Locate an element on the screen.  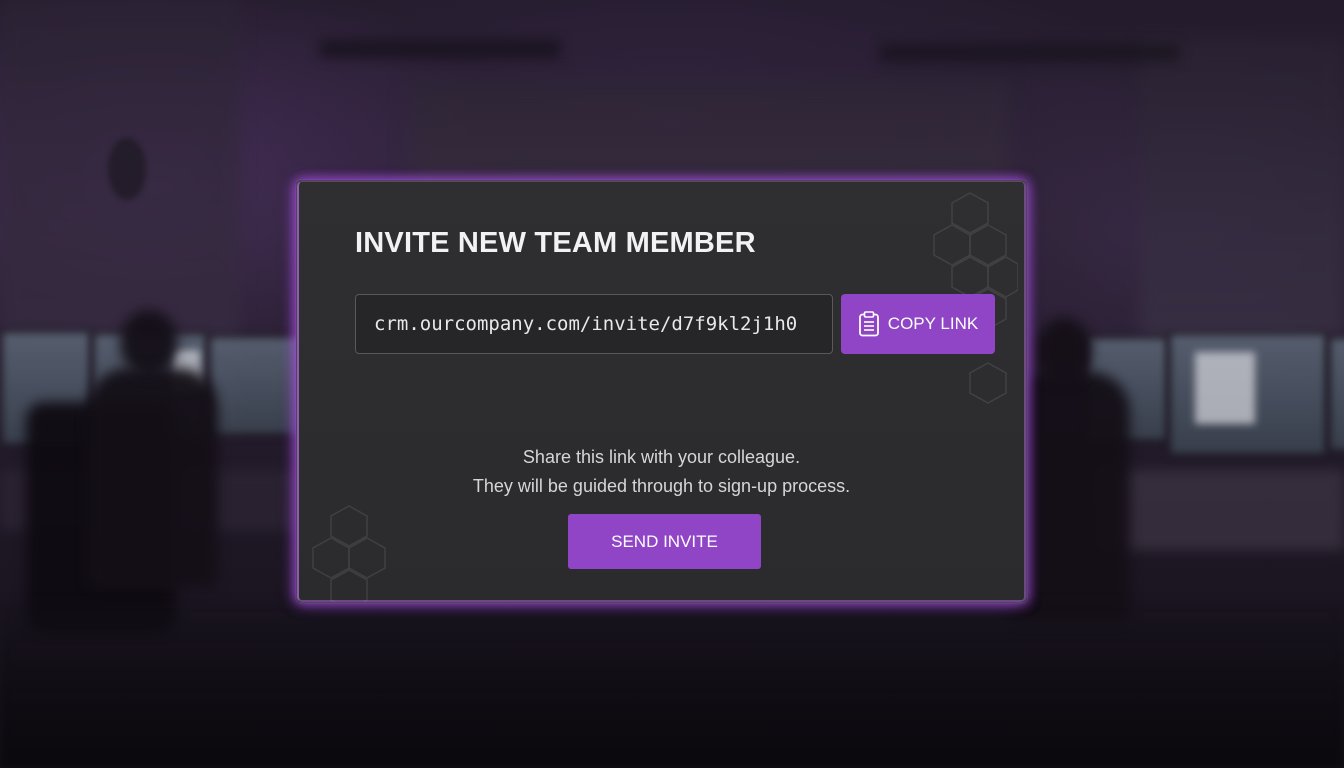
send-invite-button: SEND INVITE is located at coordinates (664, 541).